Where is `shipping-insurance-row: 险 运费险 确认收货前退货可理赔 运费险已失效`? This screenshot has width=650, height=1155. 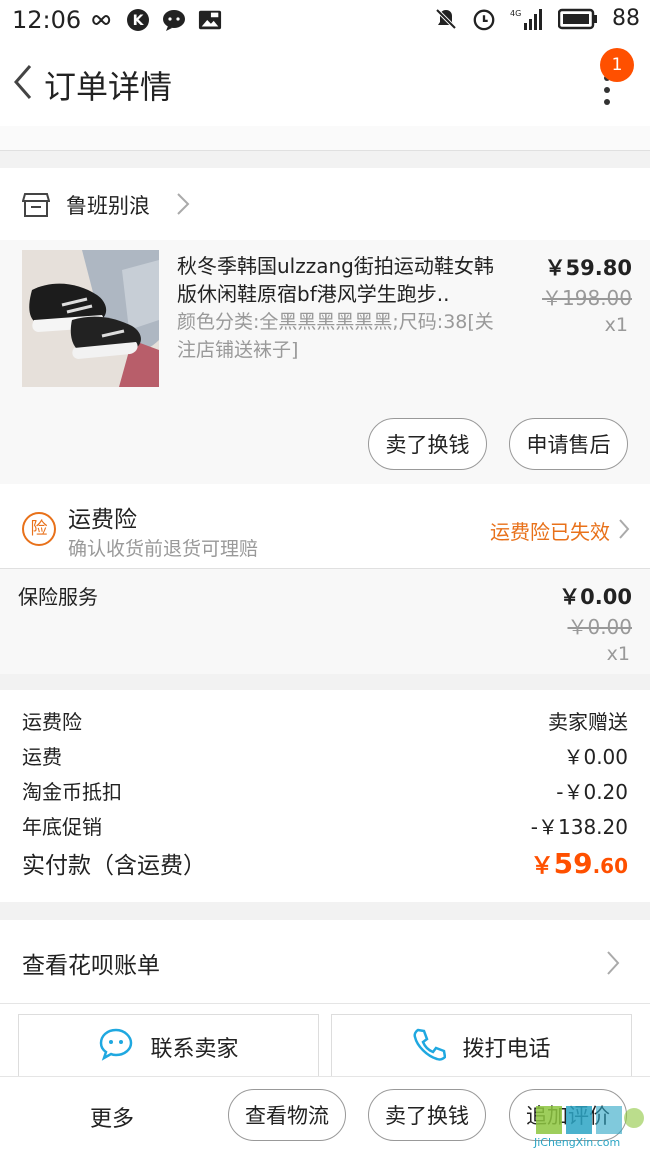 shipping-insurance-row: 险 运费险 确认收货前退货可理赔 运费险已失效 is located at coordinates (325, 526).